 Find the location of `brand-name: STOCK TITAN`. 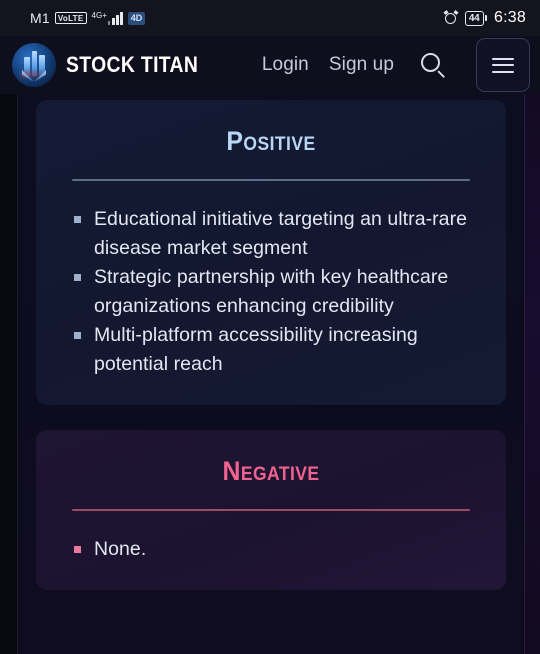

brand-name: STOCK TITAN is located at coordinates (132, 64).